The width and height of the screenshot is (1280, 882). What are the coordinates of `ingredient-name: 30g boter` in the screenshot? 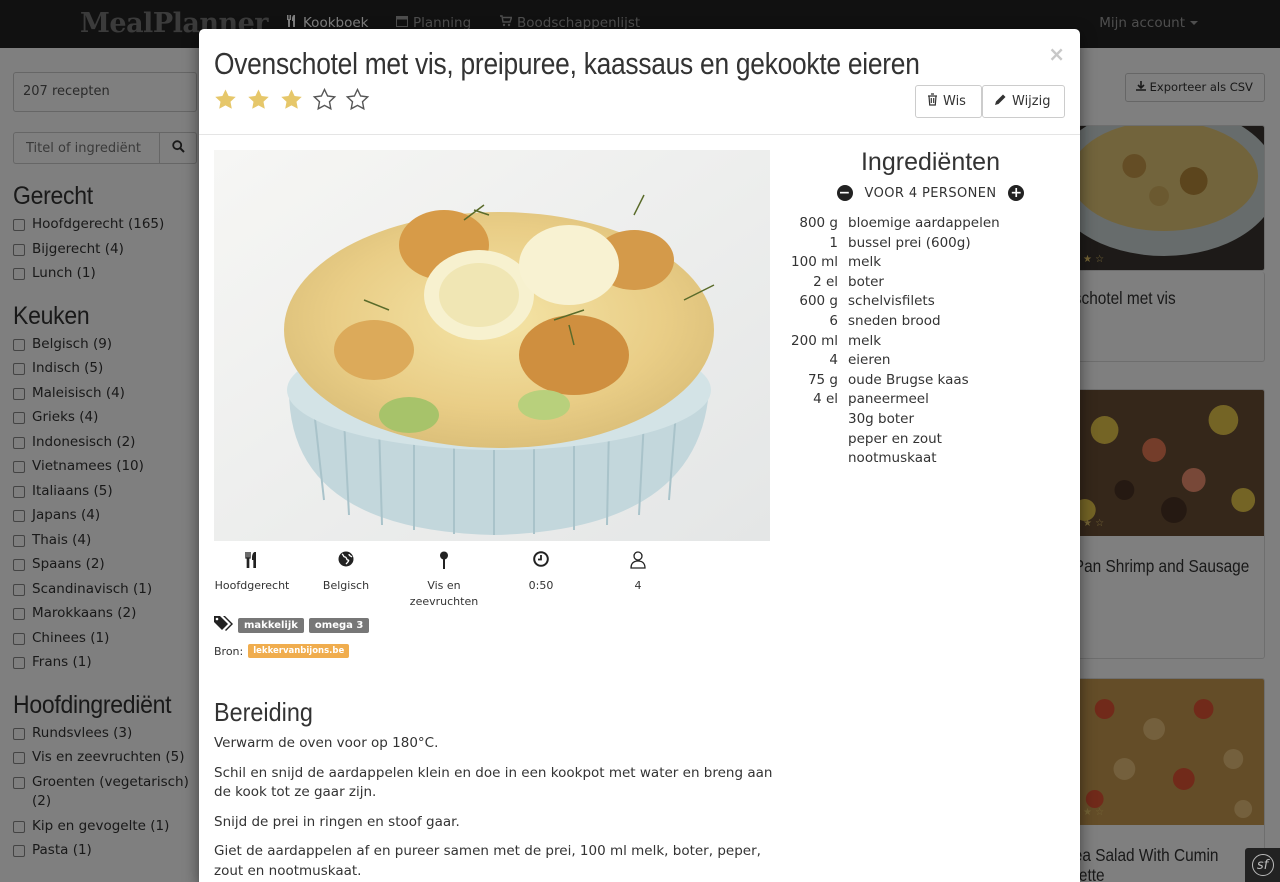 It's located at (881, 418).